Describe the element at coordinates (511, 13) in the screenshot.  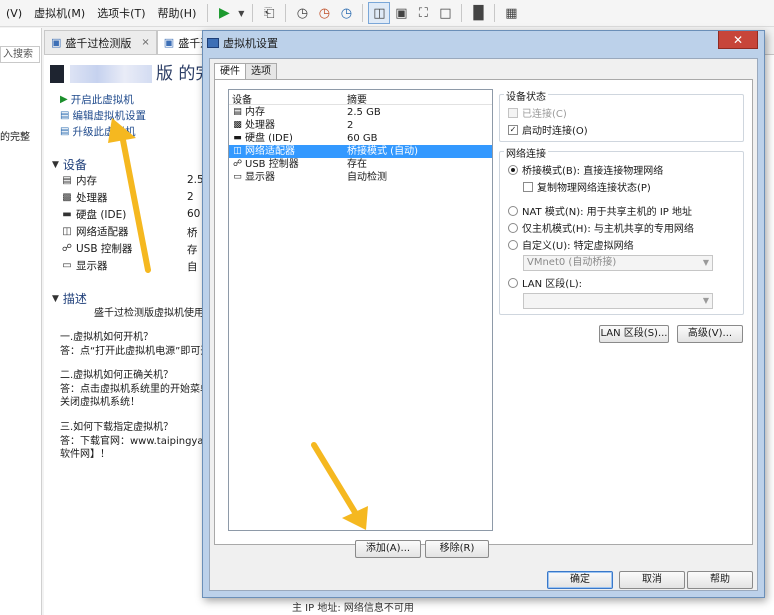
I see `unity-icon: ▦` at that location.